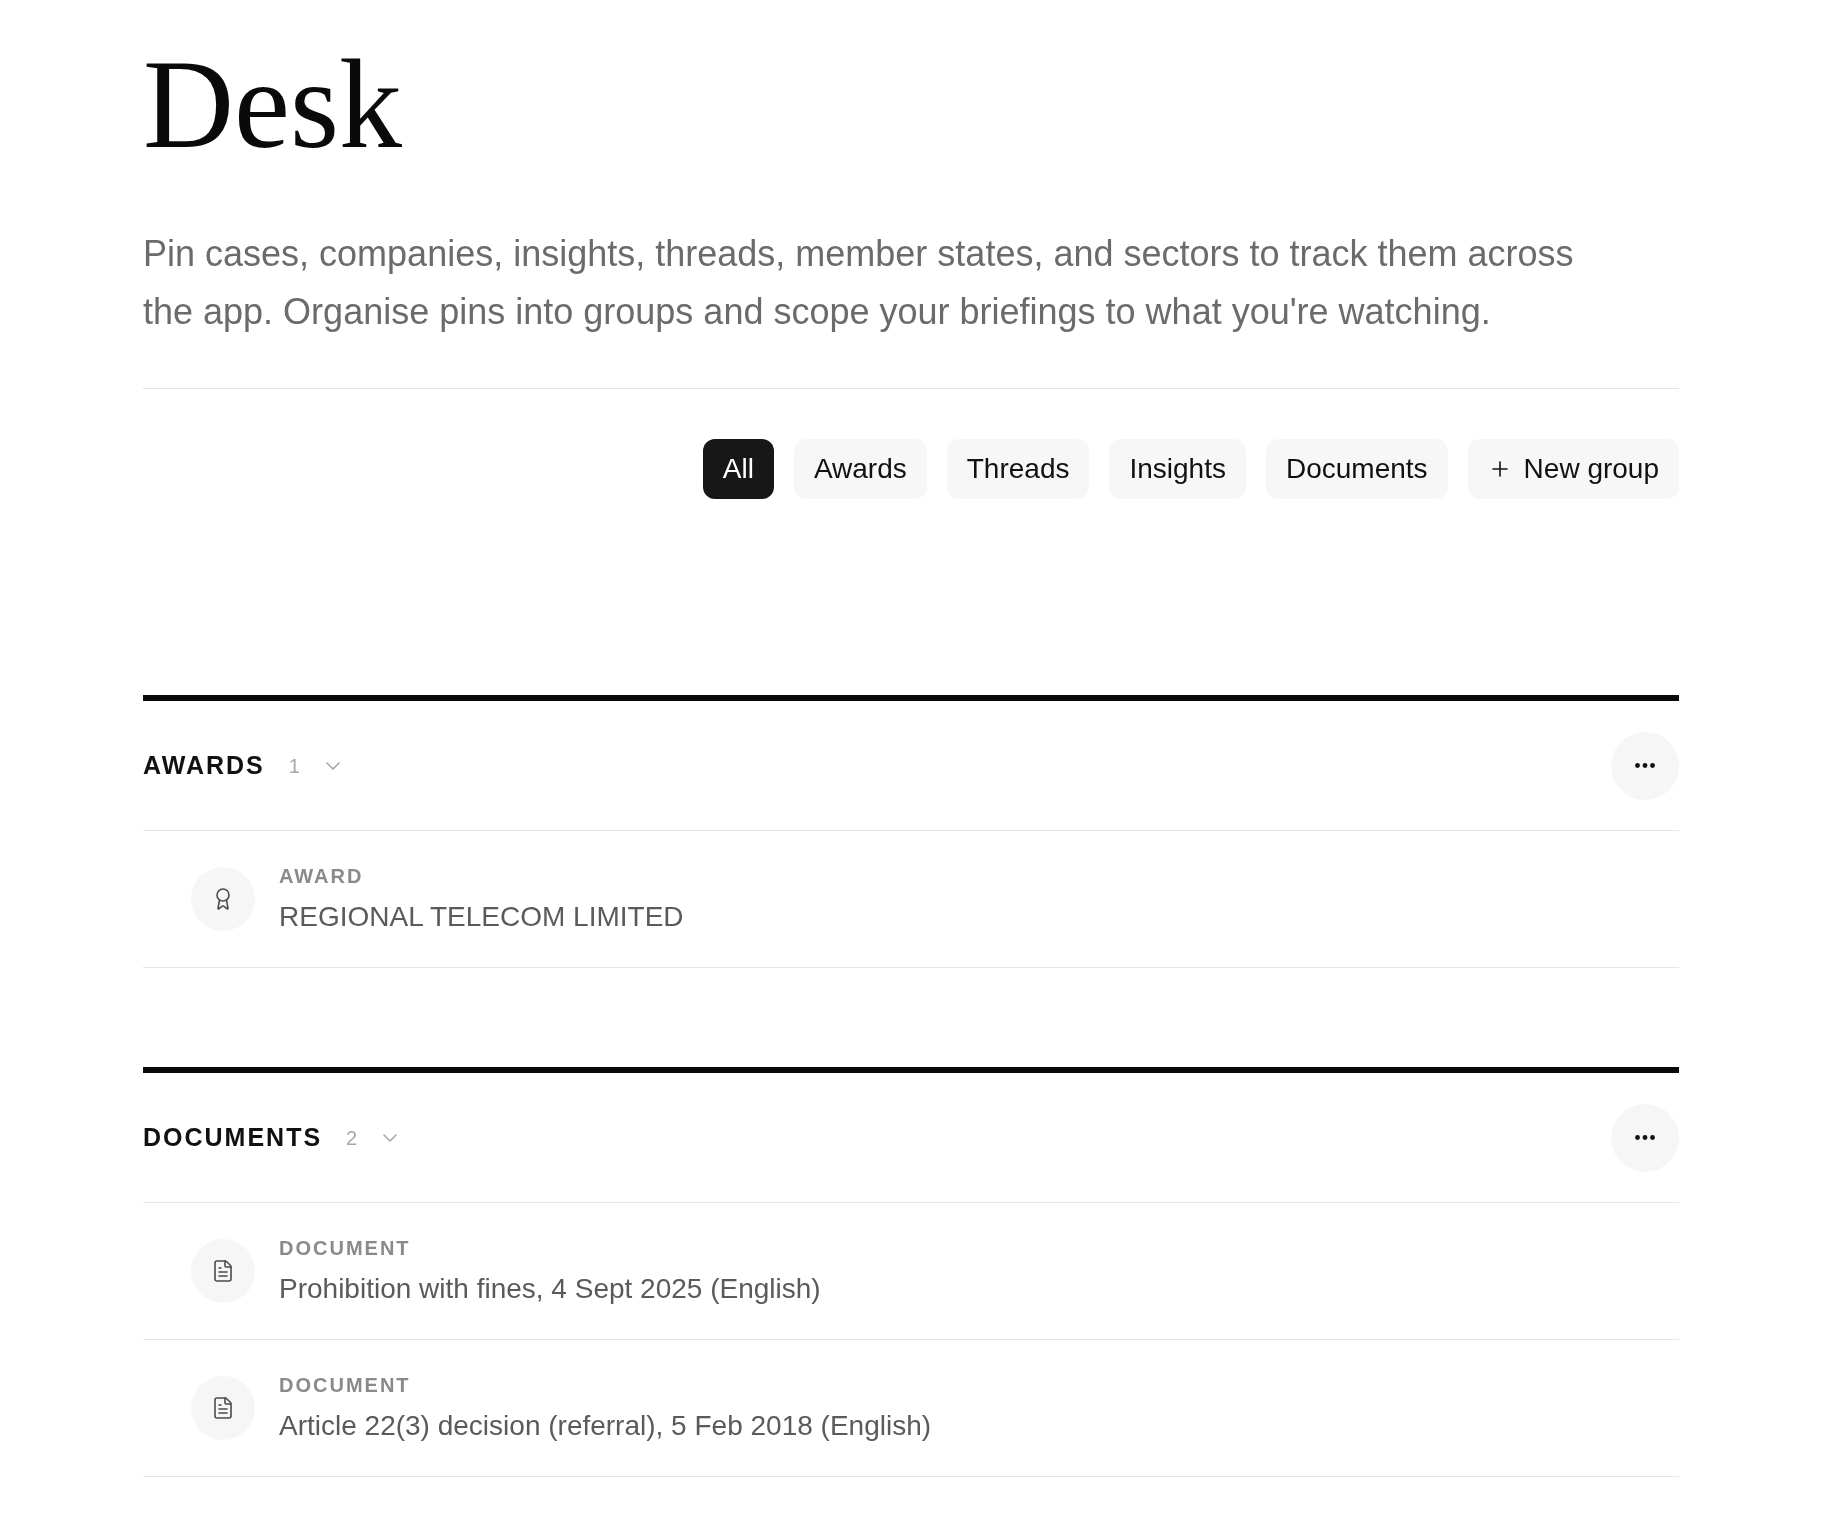 The width and height of the screenshot is (1822, 1516). What do you see at coordinates (860, 469) in the screenshot?
I see `filter-tab: Awards` at bounding box center [860, 469].